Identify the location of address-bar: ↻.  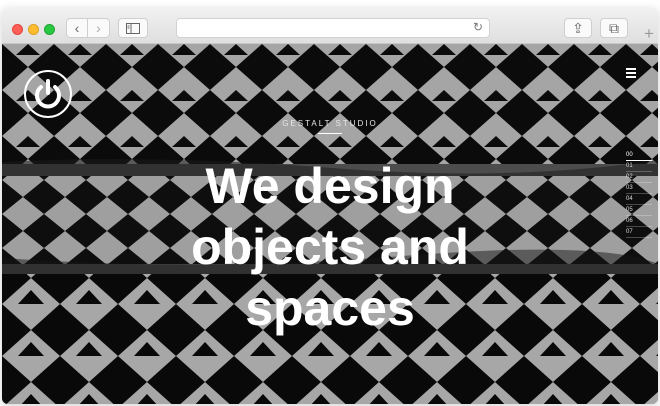
(333, 28).